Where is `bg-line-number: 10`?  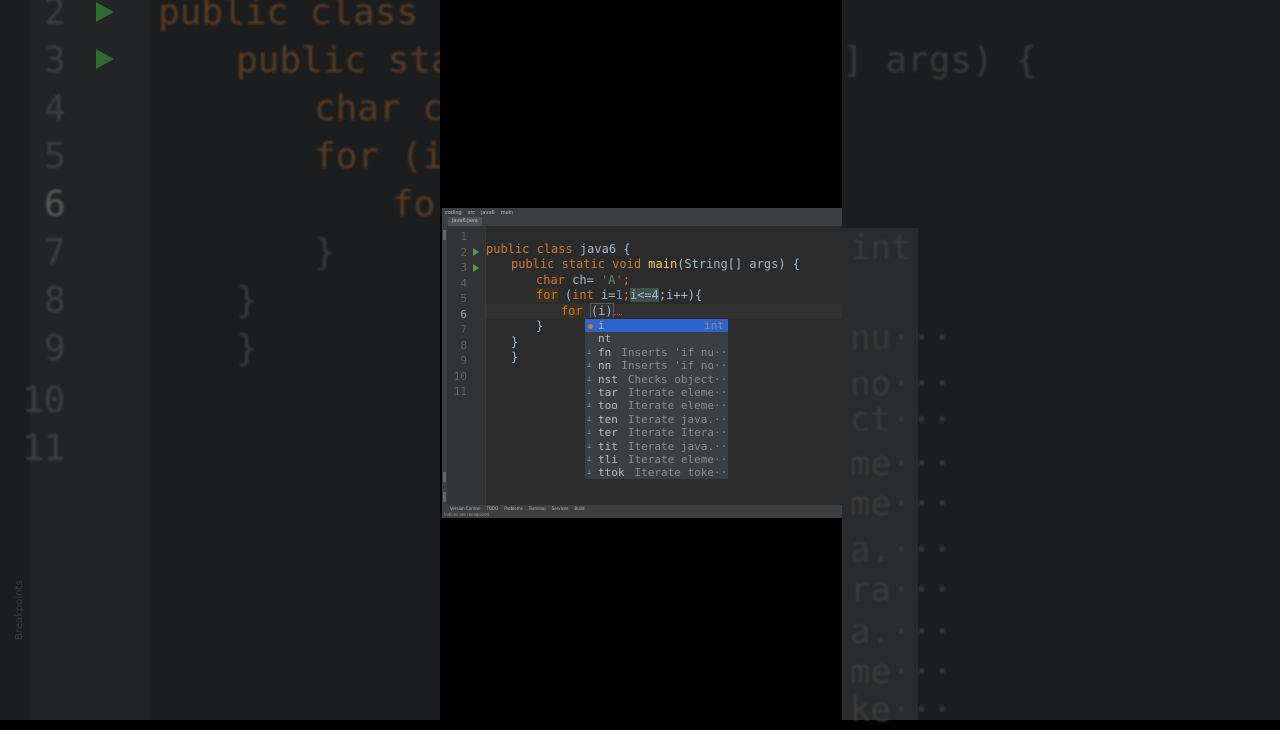
bg-line-number: 10 is located at coordinates (44, 400).